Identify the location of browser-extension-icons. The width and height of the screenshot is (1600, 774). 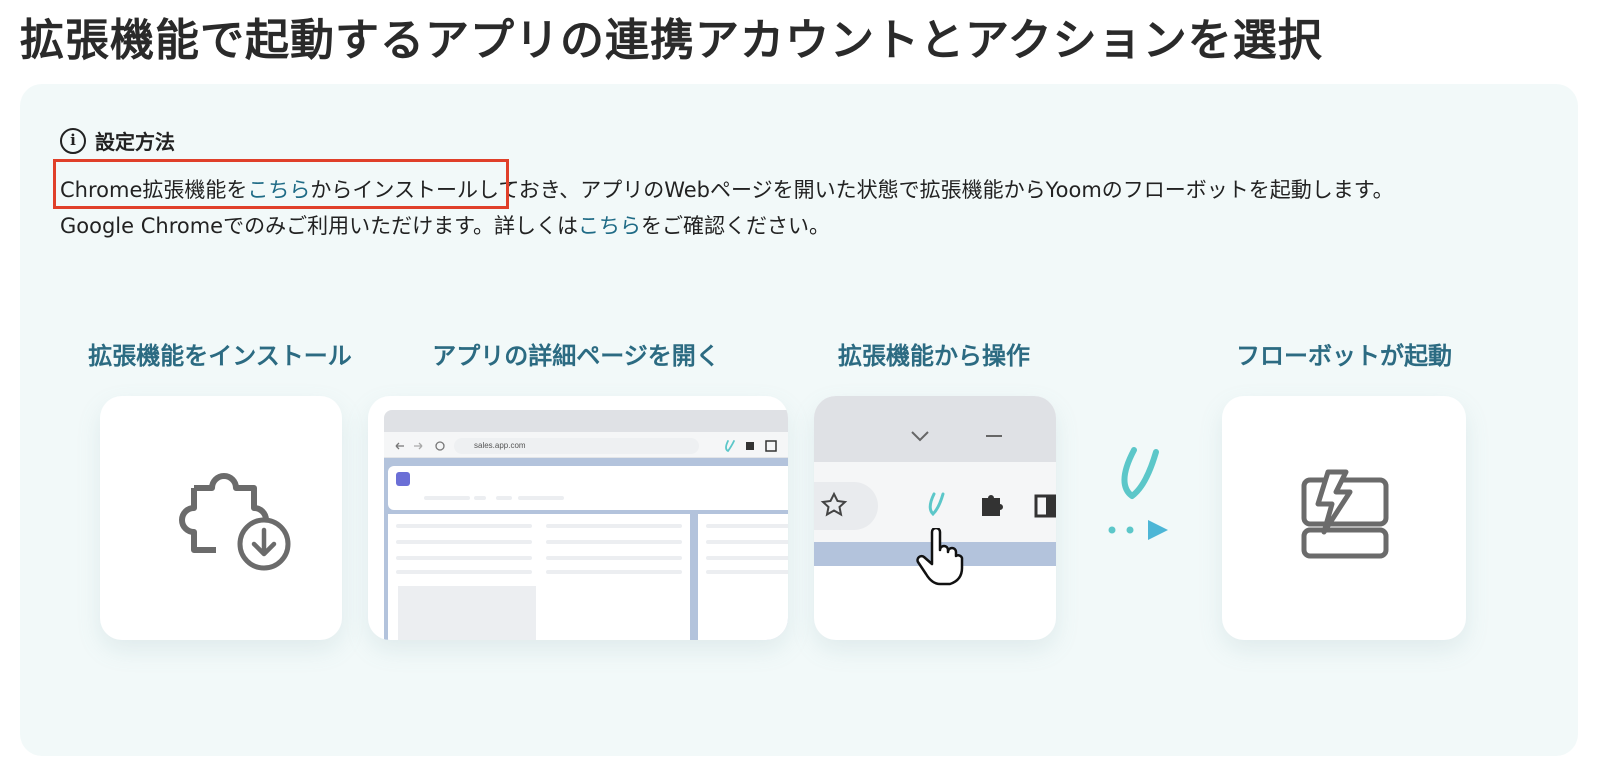
(751, 446).